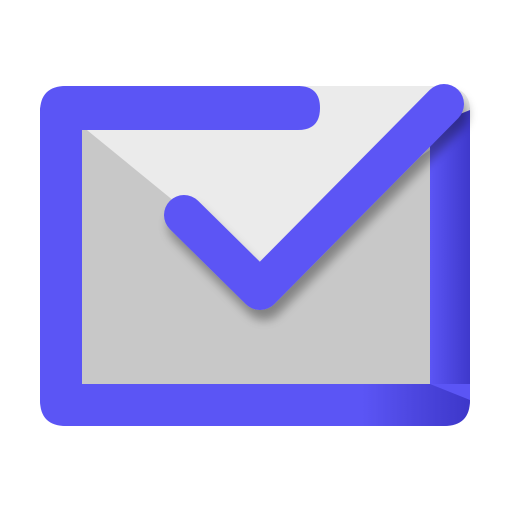 The image size is (512, 512). I want to click on envelope-frame-bottom-shade, so click(255, 405).